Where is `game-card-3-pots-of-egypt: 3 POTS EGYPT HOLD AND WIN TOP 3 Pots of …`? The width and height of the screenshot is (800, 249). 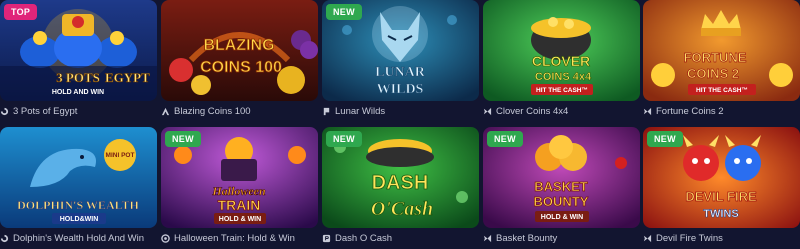 game-card-3-pots-of-egypt: 3 POTS EGYPT HOLD AND WIN TOP 3 Pots of … is located at coordinates (78, 60).